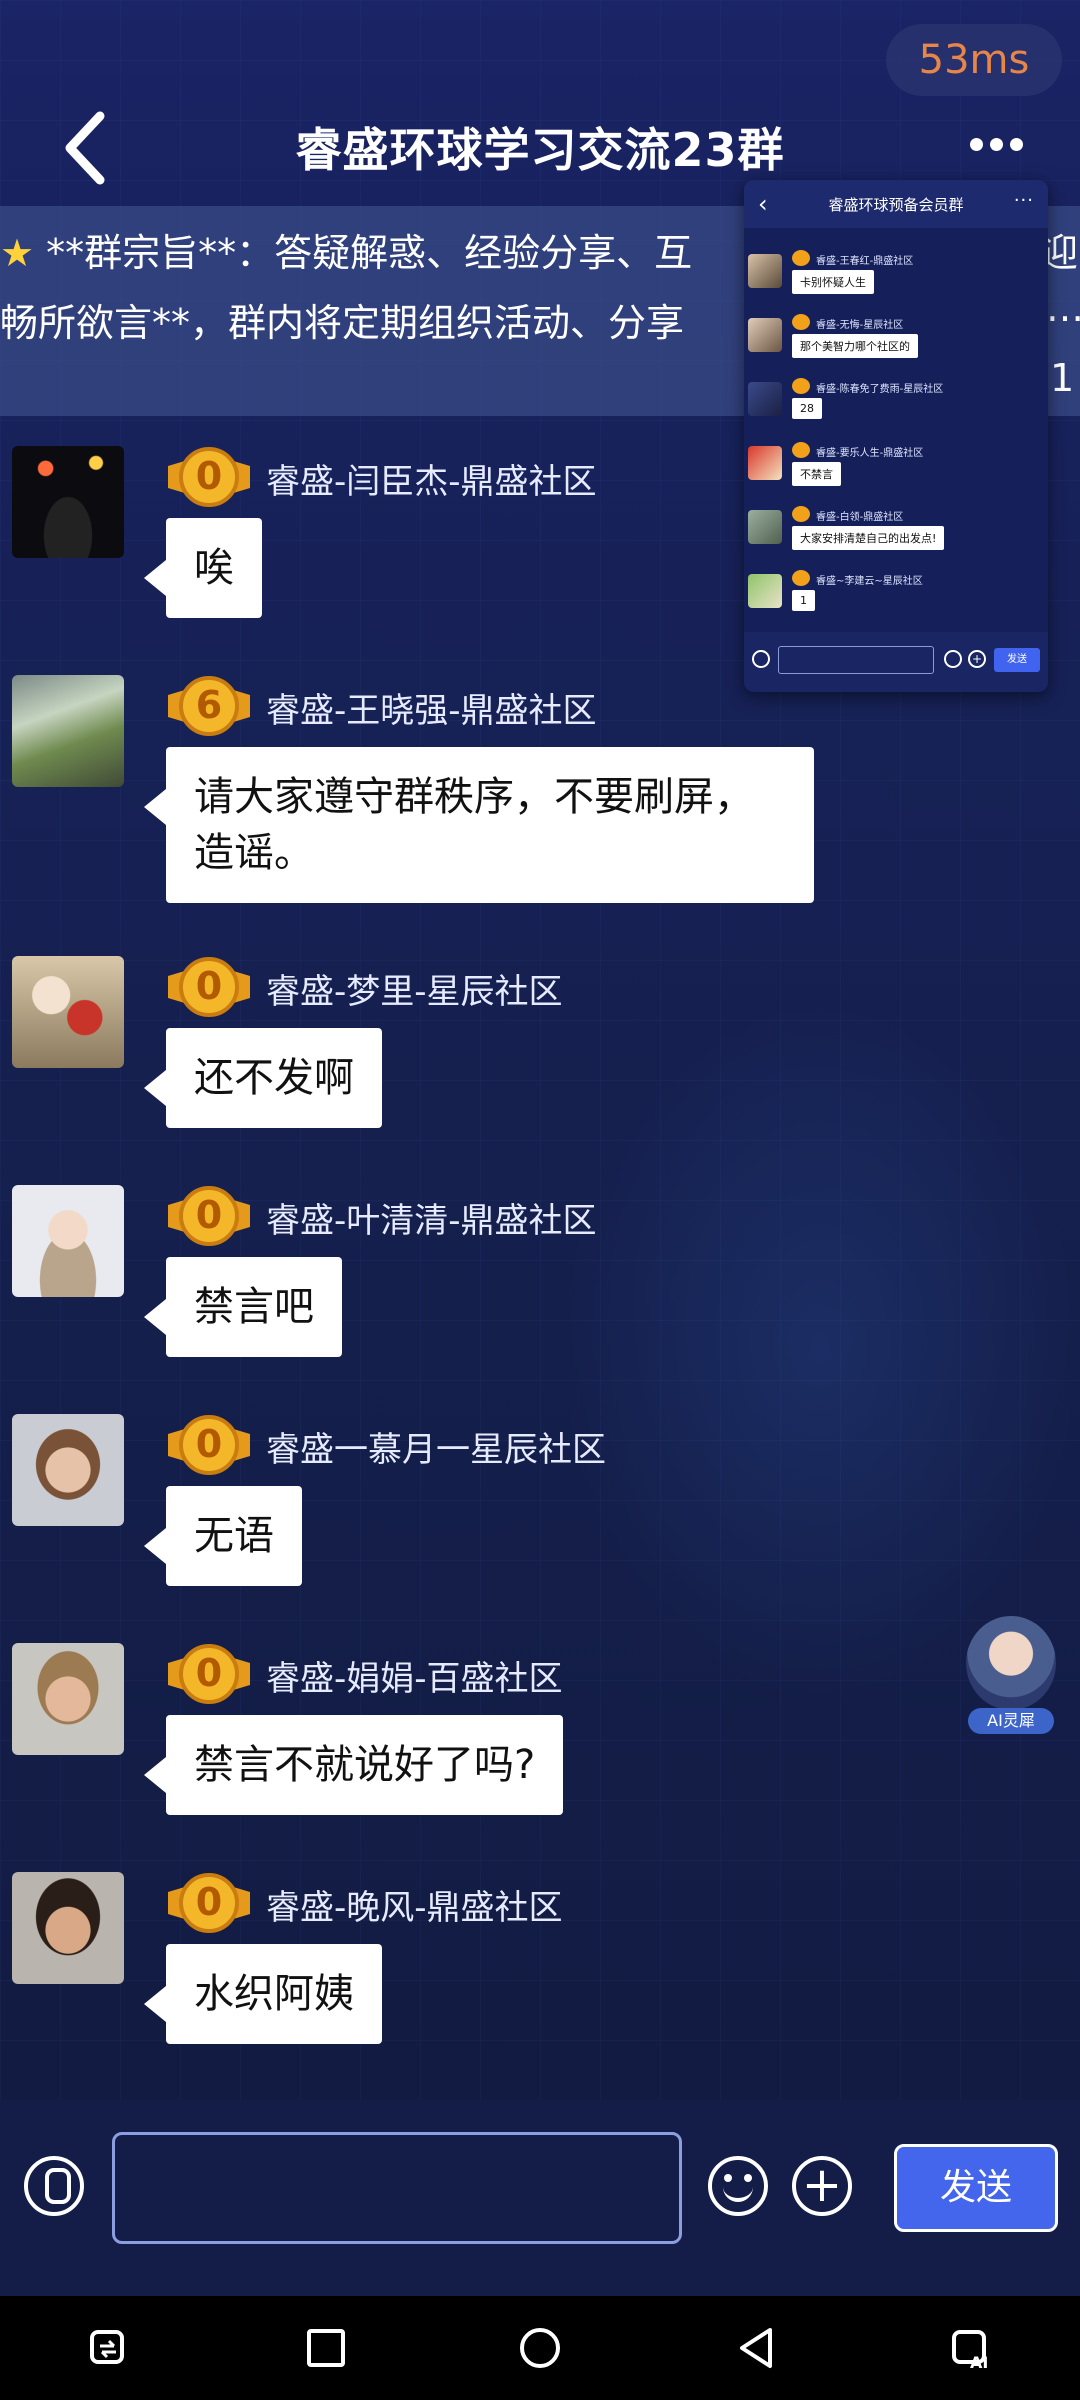 This screenshot has width=1080, height=2400. I want to click on ai-avatar-icon, so click(1011, 1663).